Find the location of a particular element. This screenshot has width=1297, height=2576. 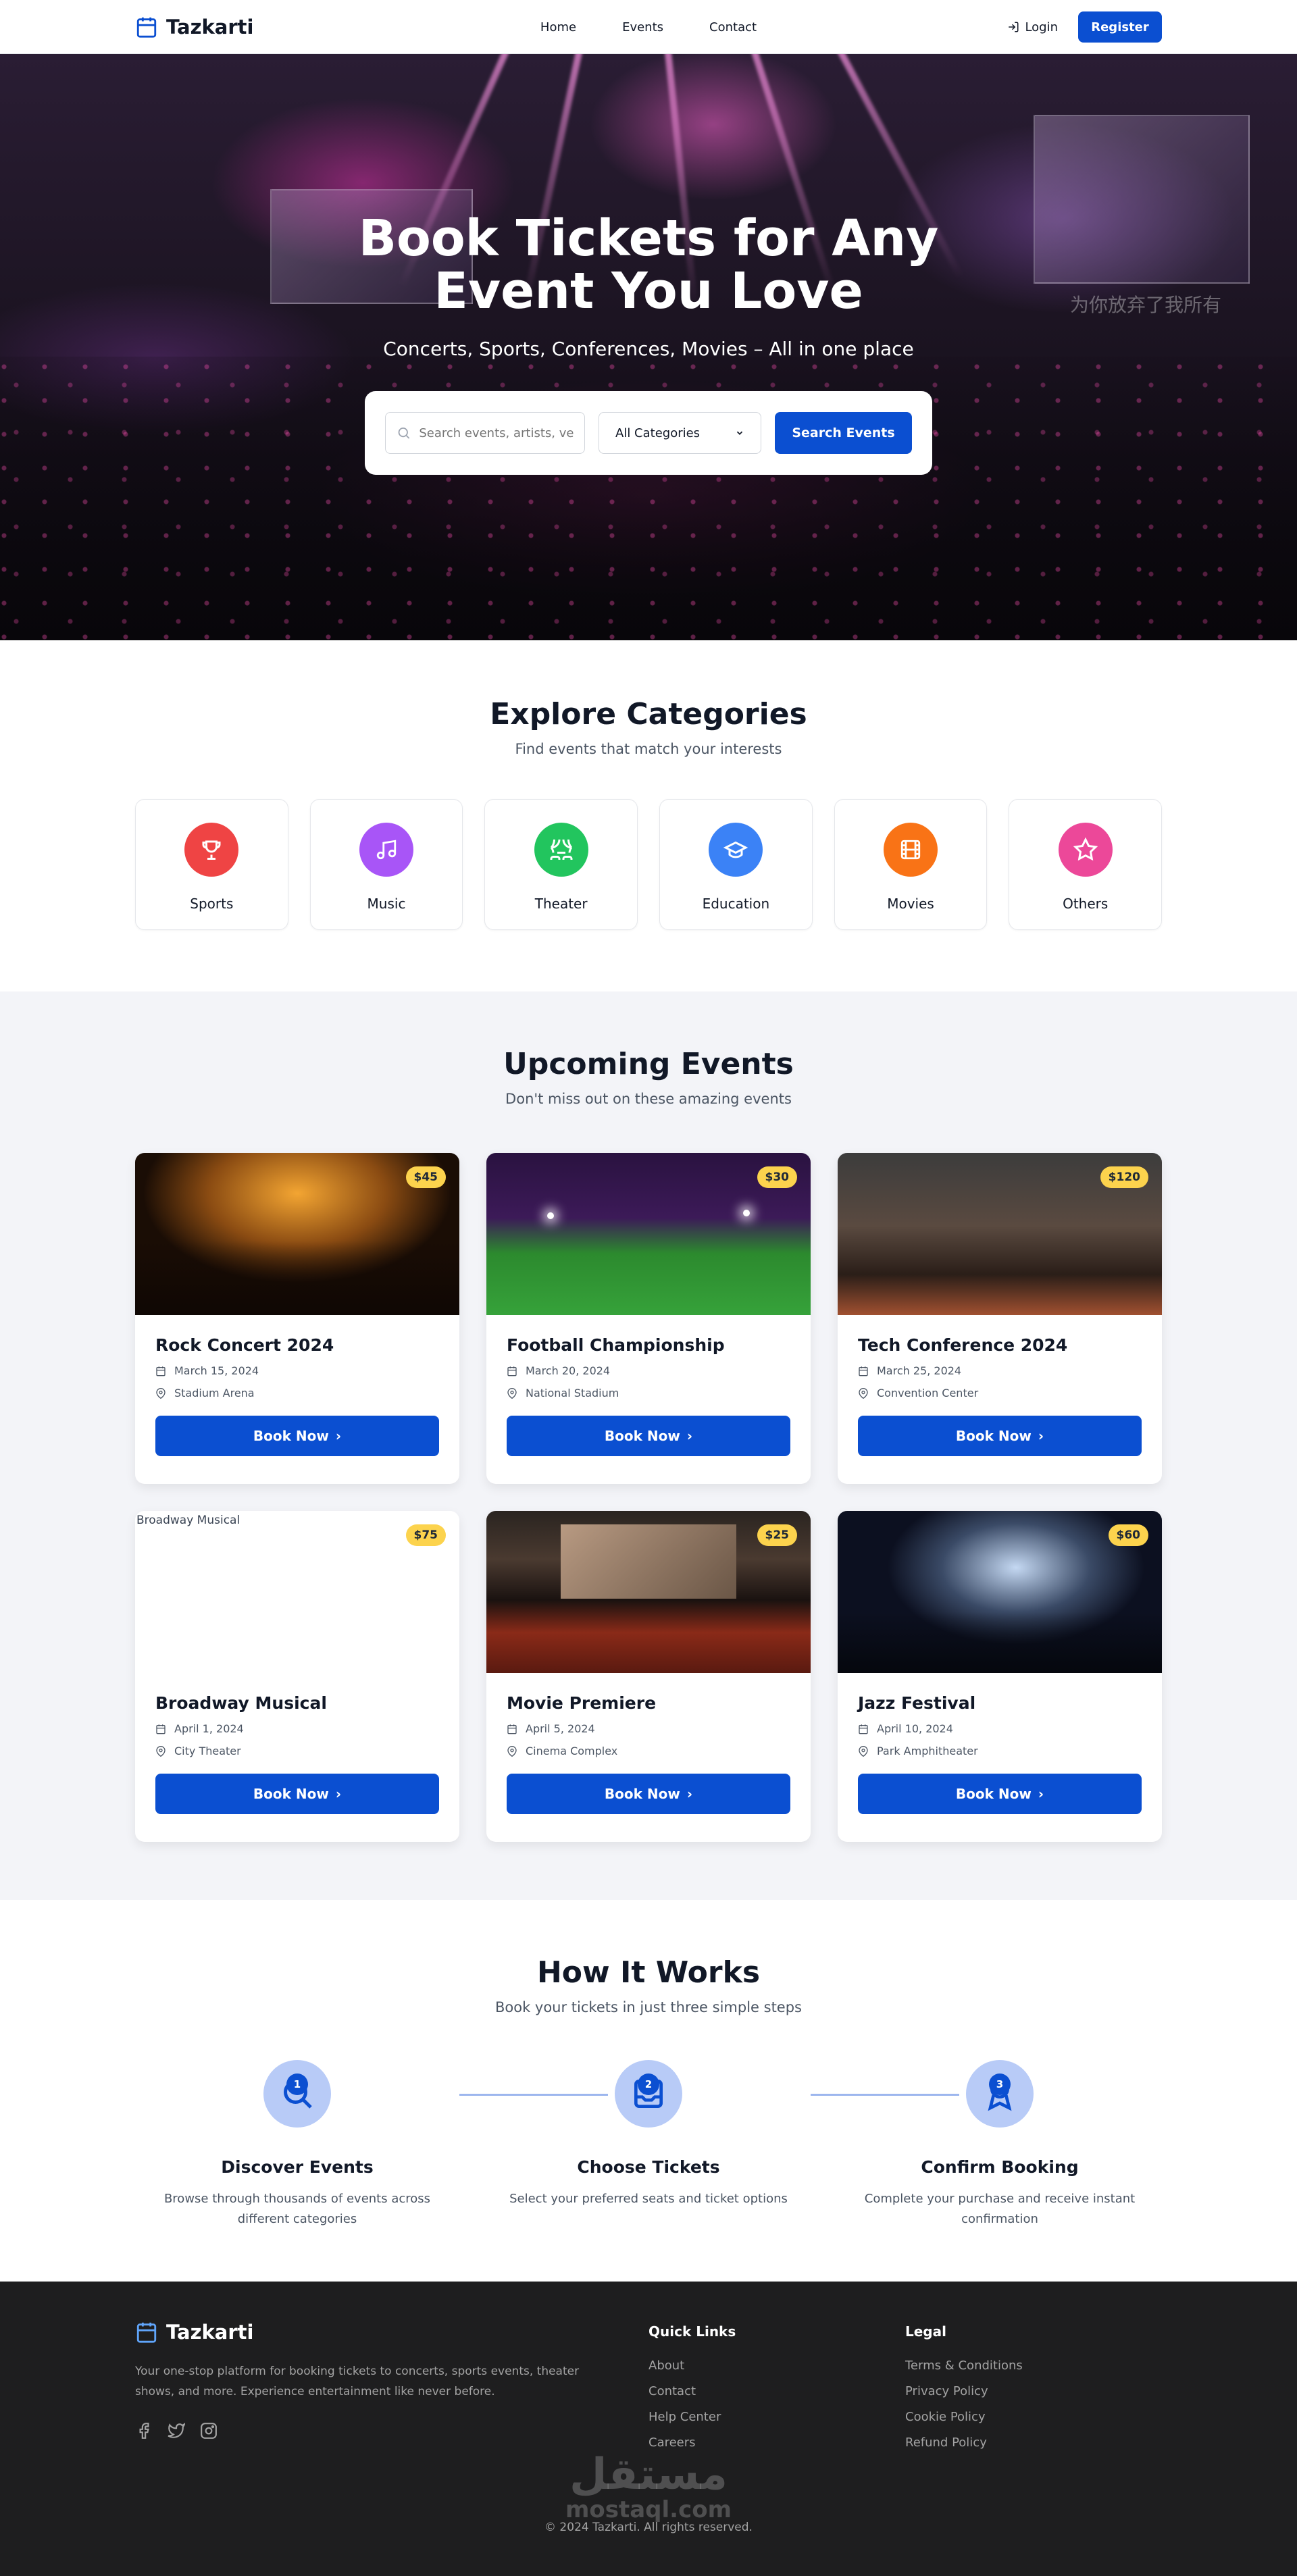

price-badge: $60 is located at coordinates (1128, 1535).